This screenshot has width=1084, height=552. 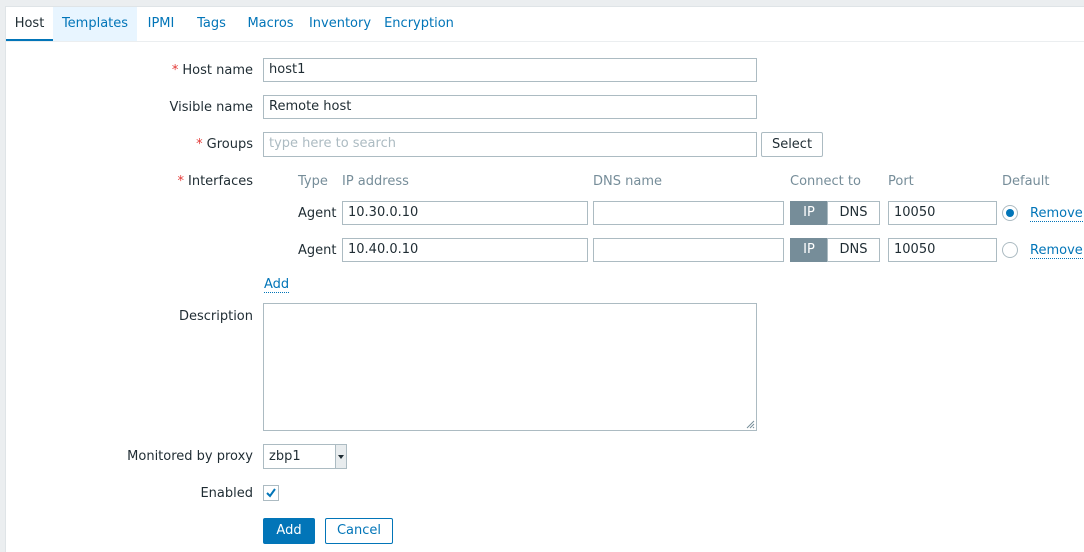 I want to click on proxy-select: zbp1, so click(x=305, y=456).